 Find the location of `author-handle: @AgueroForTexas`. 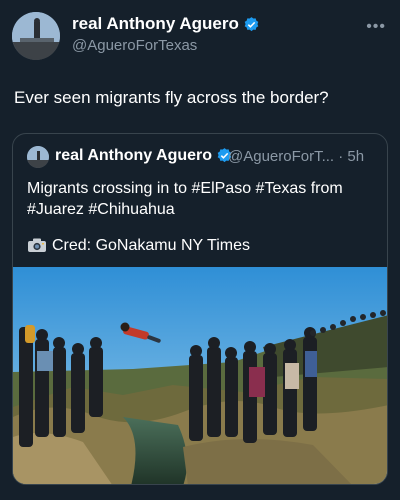

author-handle: @AgueroForTexas is located at coordinates (134, 45).